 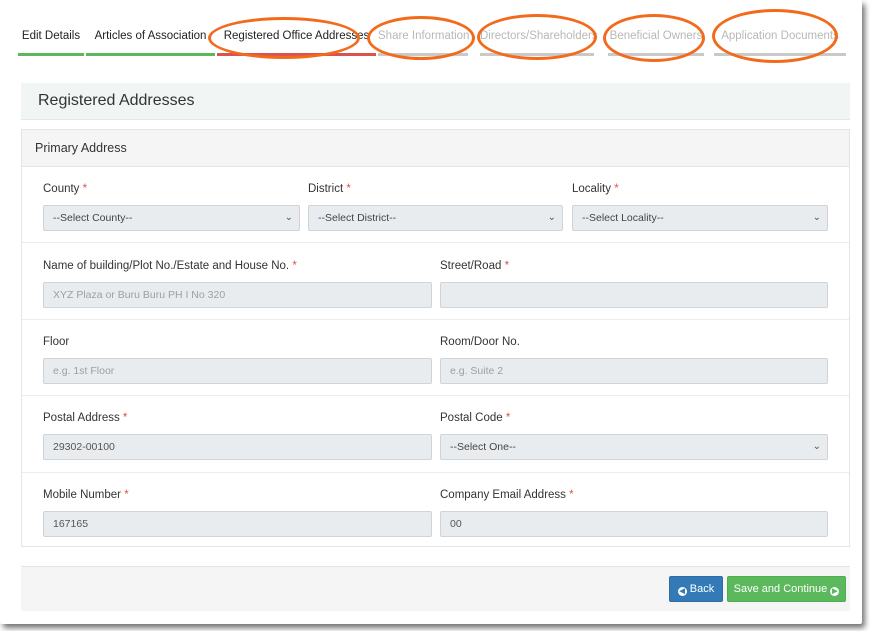 I want to click on tab-directors-shareholders: Directors/Shareholders, so click(x=539, y=39).